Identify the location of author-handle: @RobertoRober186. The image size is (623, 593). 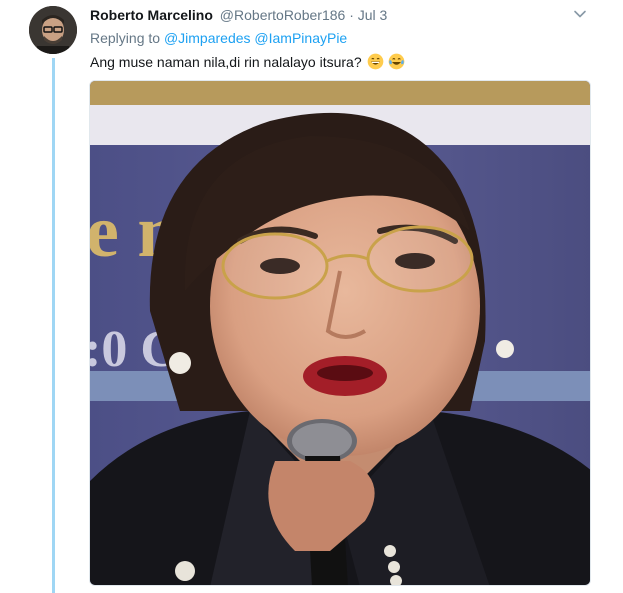
(283, 15).